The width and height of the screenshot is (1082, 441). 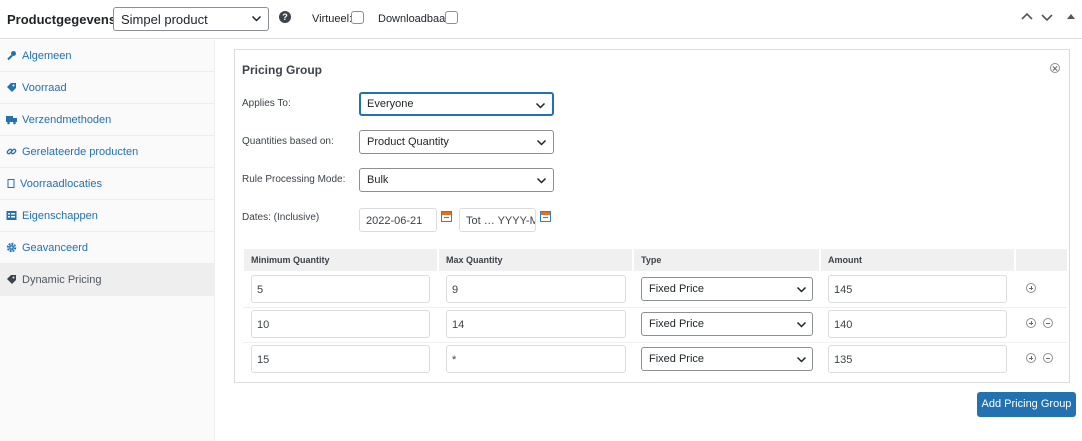 What do you see at coordinates (456, 104) in the screenshot?
I see `applies-to-select: Everyone` at bounding box center [456, 104].